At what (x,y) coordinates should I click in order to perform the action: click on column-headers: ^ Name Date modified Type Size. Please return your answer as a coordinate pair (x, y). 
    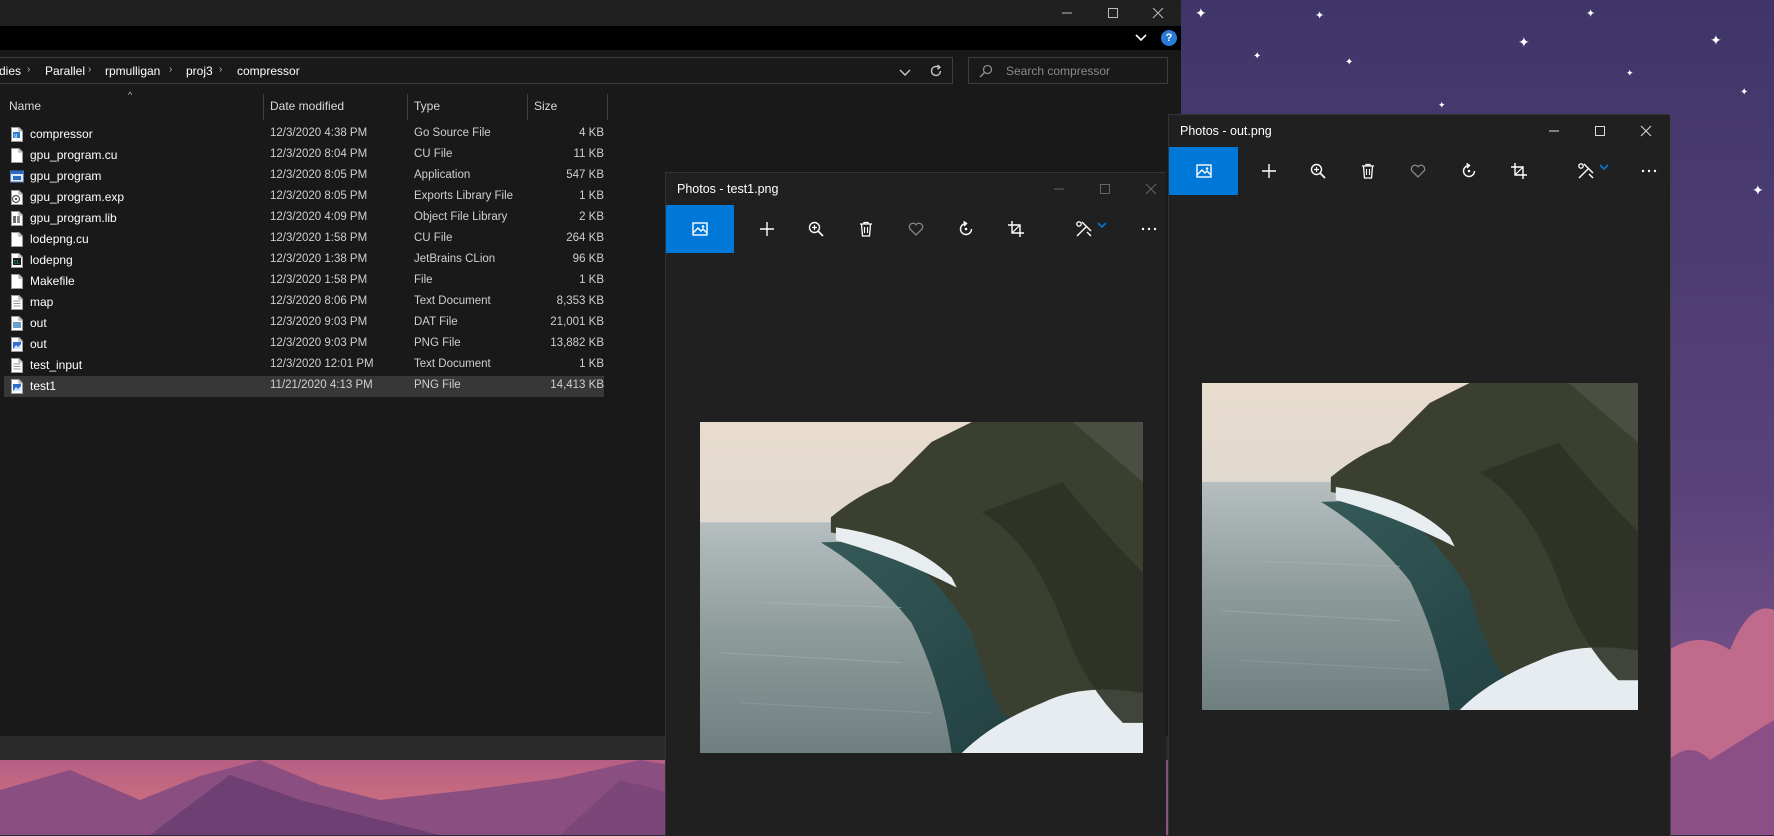
    Looking at the image, I should click on (305, 105).